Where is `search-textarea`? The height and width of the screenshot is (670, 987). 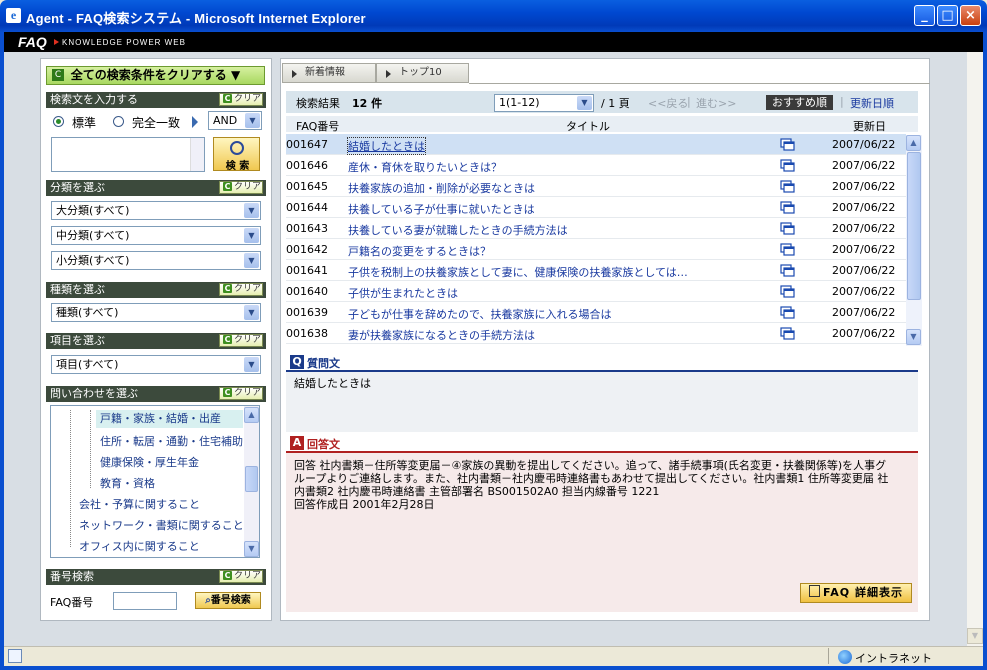
search-textarea is located at coordinates (128, 154).